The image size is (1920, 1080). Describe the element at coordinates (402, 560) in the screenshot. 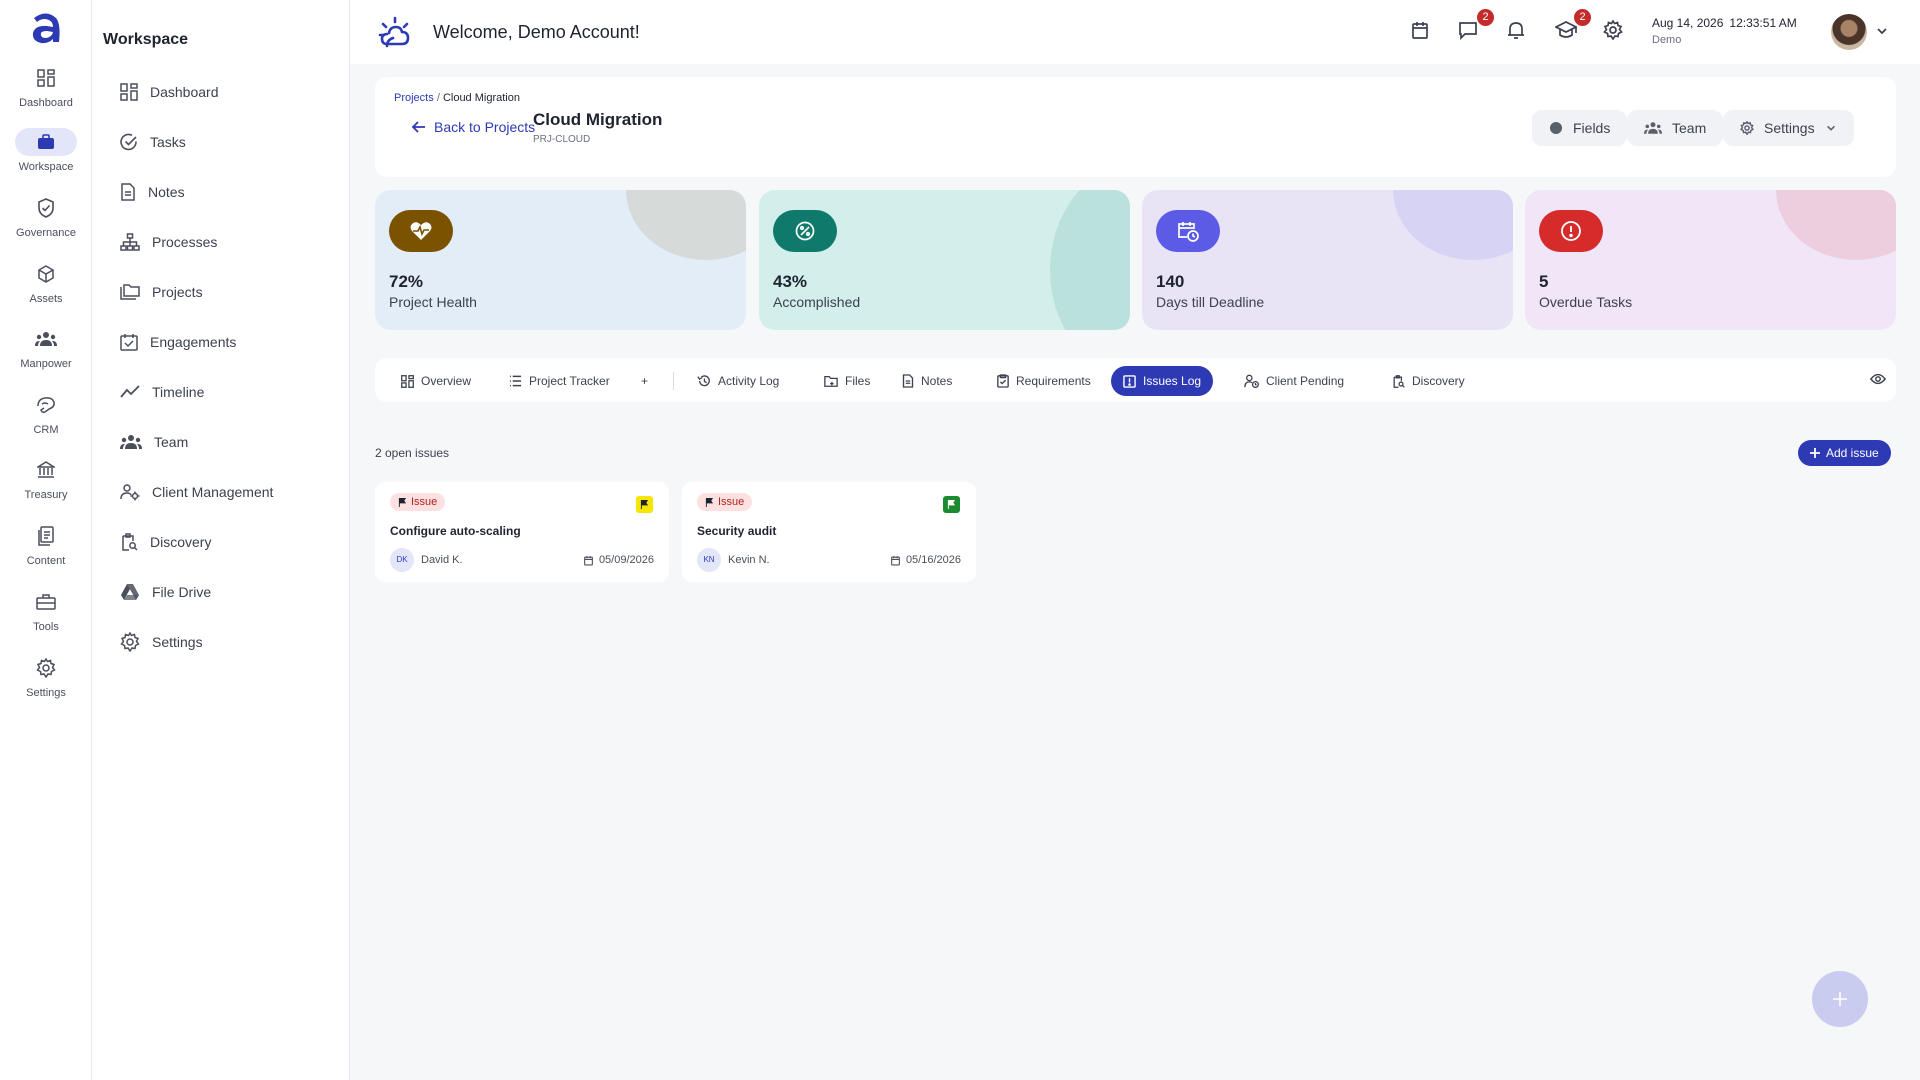

I see `avatar: DK` at that location.